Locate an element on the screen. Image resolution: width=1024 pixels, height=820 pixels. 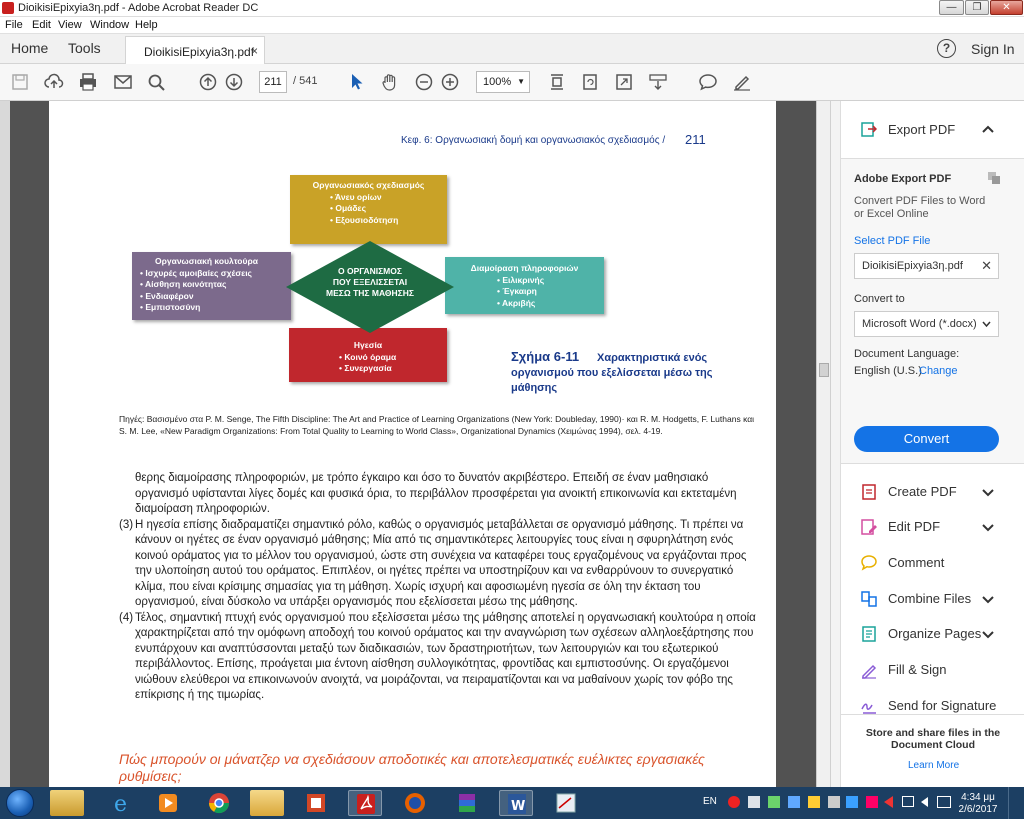
search-icon is located at coordinates (157, 82).